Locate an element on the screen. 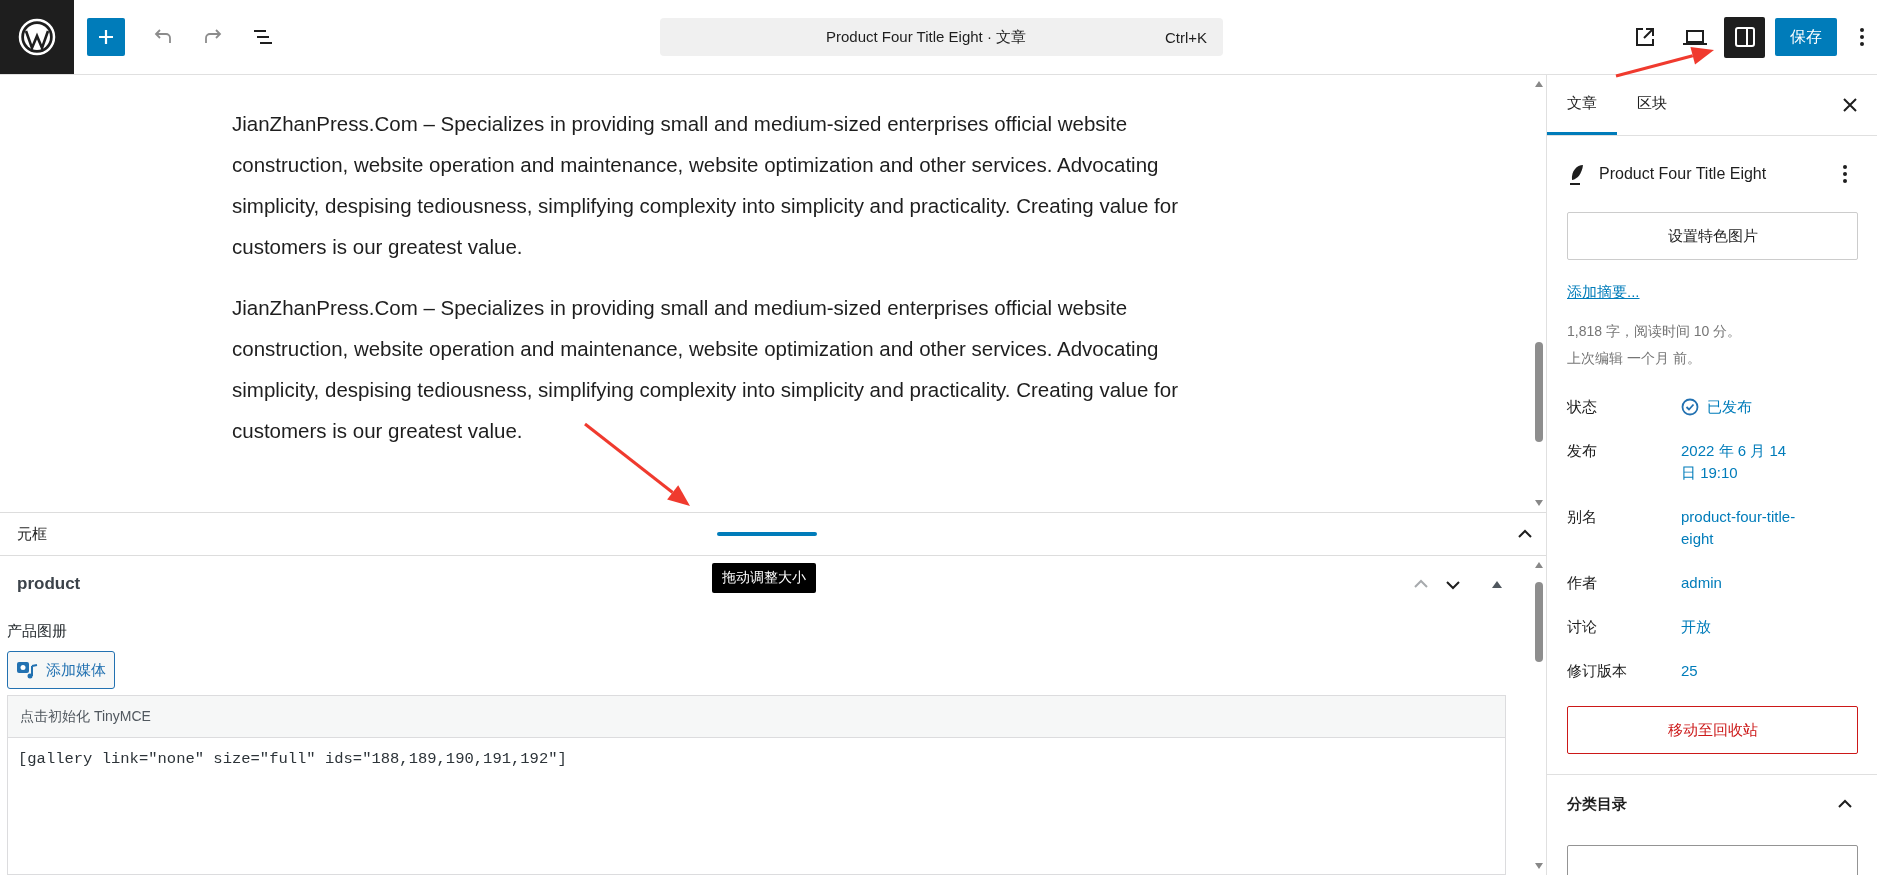  field-value-button: 25 is located at coordinates (1740, 671).